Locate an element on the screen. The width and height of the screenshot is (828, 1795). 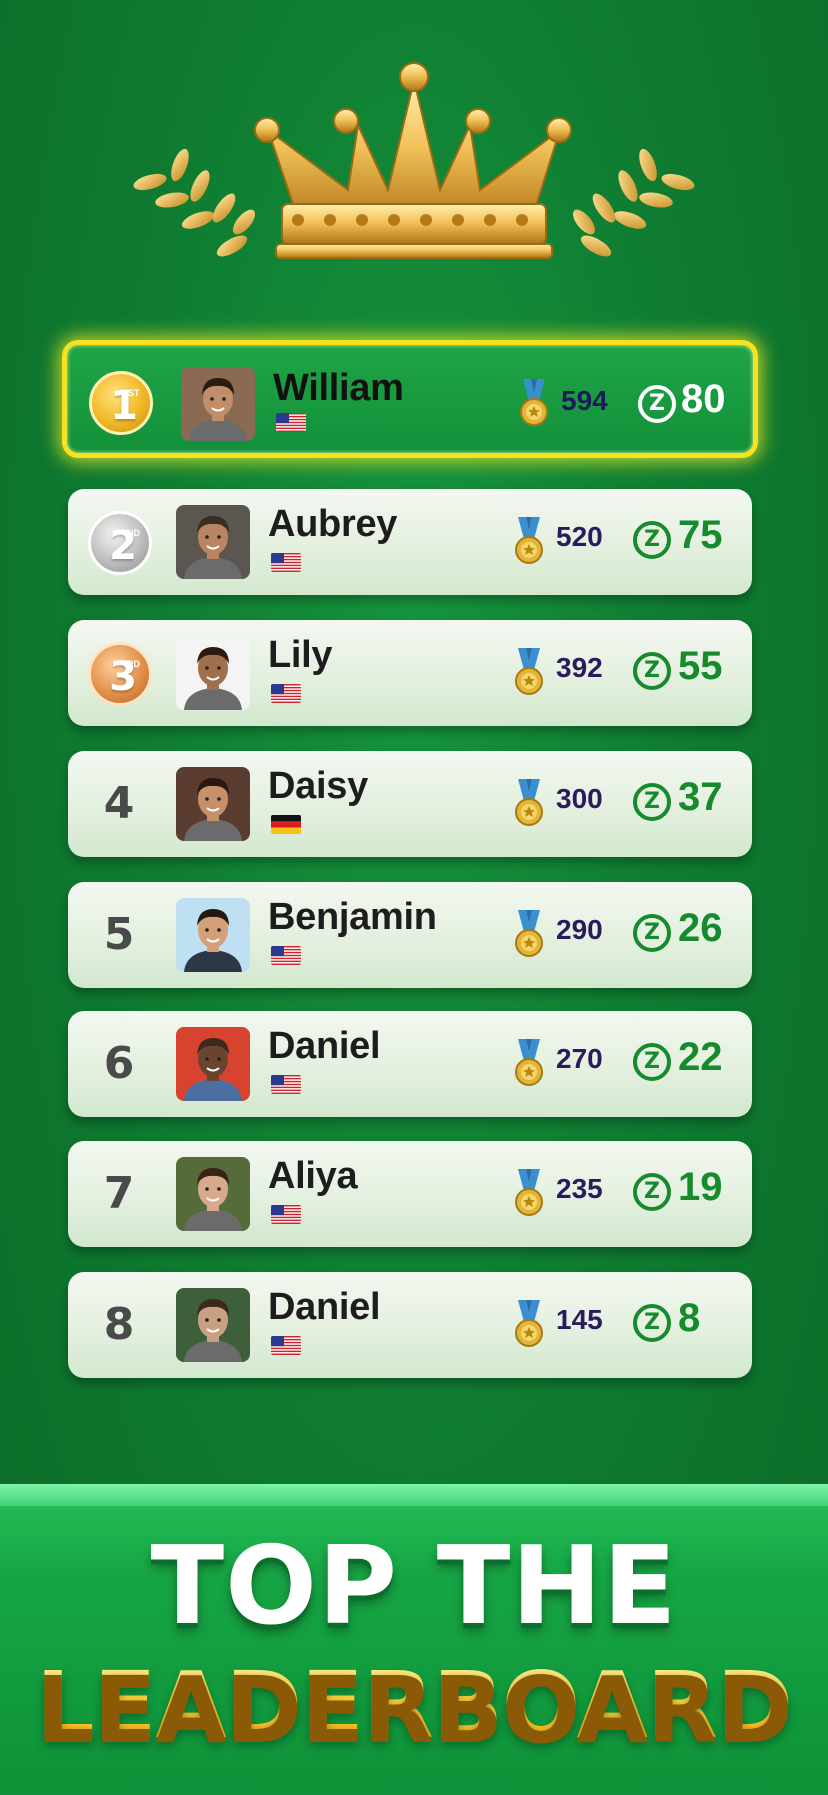
leaderboard-row: 5 Benjamin 290 Z 26 is located at coordinates (410, 935).